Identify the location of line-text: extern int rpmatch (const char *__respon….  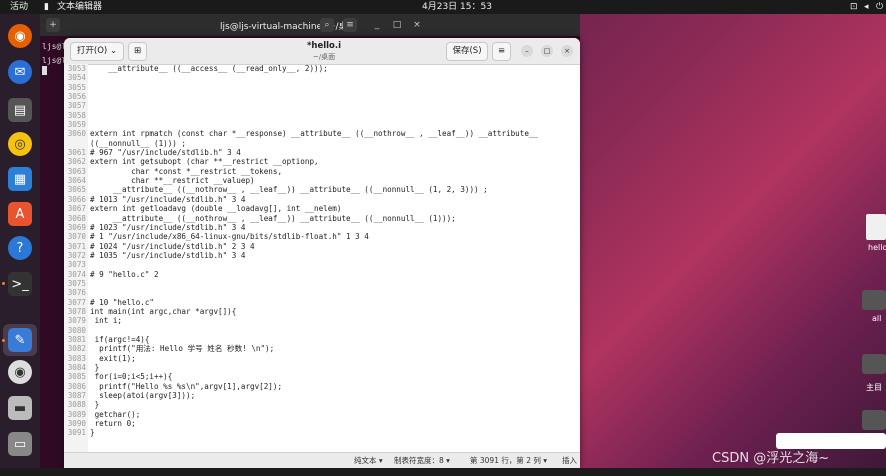
(314, 133).